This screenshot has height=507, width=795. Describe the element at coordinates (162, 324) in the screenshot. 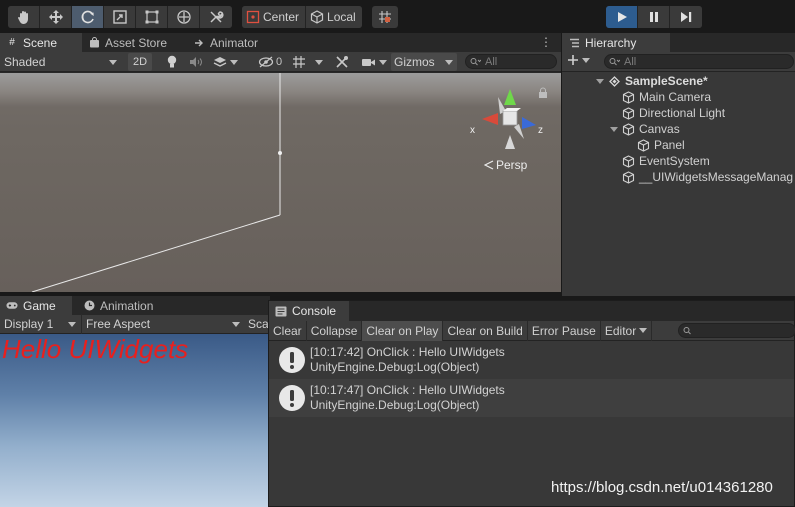

I see `aspect-dropdown: Free Aspect` at that location.